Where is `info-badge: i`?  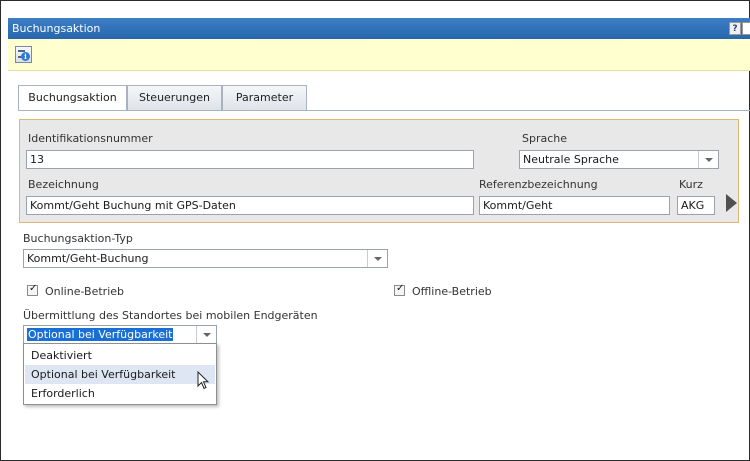 info-badge: i is located at coordinates (25, 56).